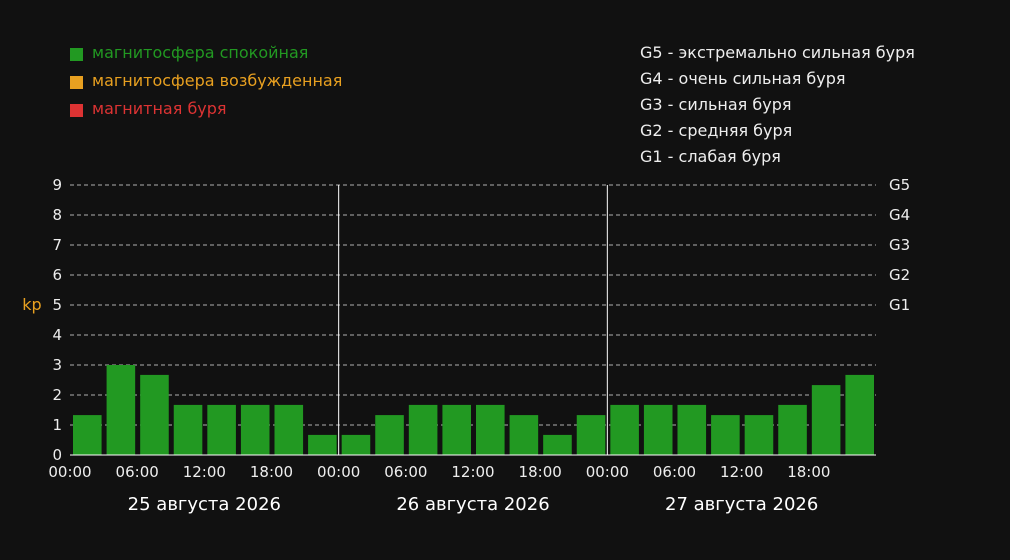  Describe the element at coordinates (57, 395) in the screenshot. I see `y-tick-label: 2` at that location.